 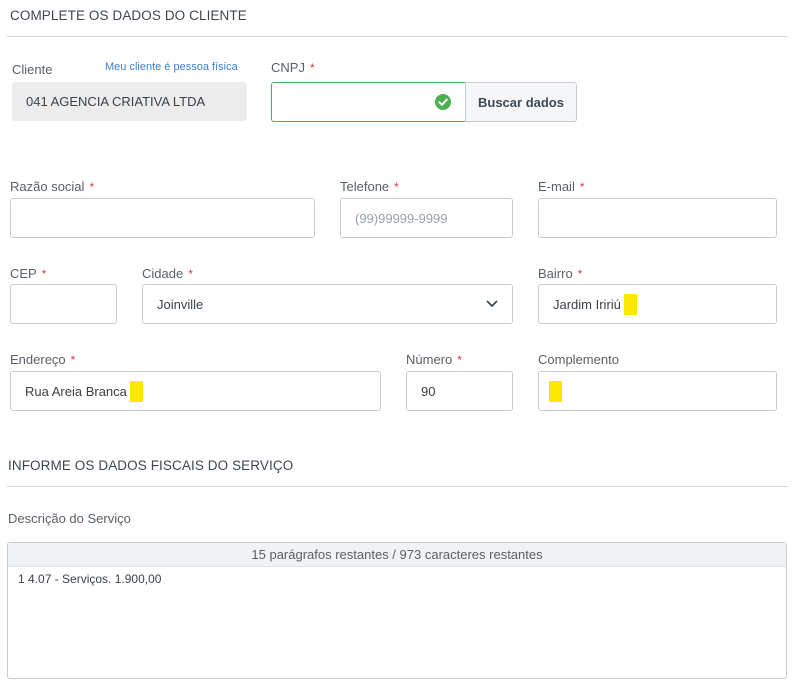 What do you see at coordinates (657, 391) in the screenshot?
I see `complemento-input` at bounding box center [657, 391].